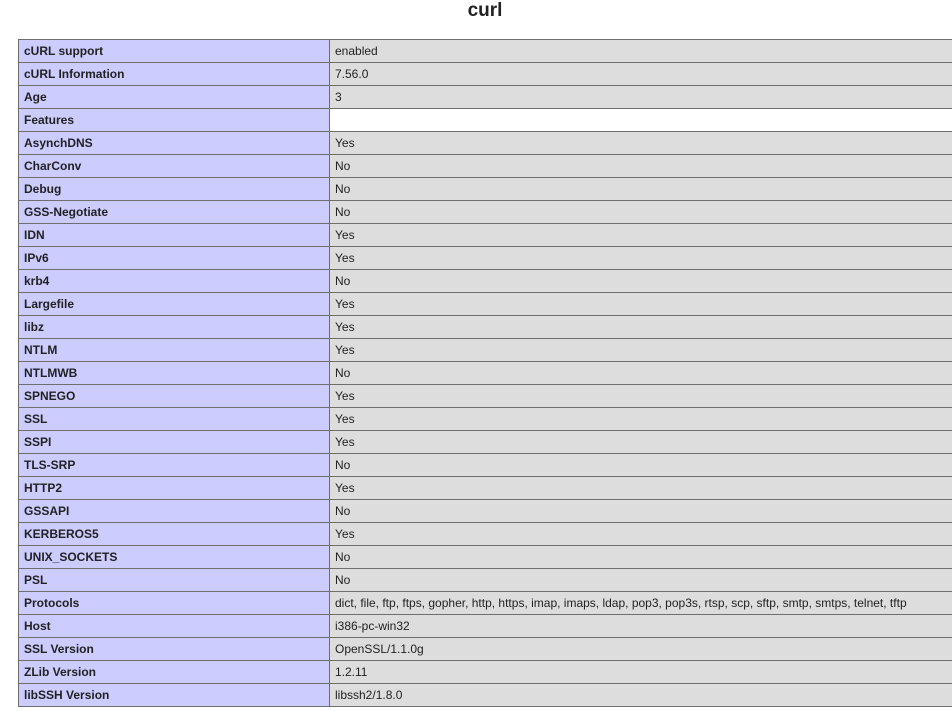 The height and width of the screenshot is (711, 952). I want to click on row-value: 3, so click(640, 97).